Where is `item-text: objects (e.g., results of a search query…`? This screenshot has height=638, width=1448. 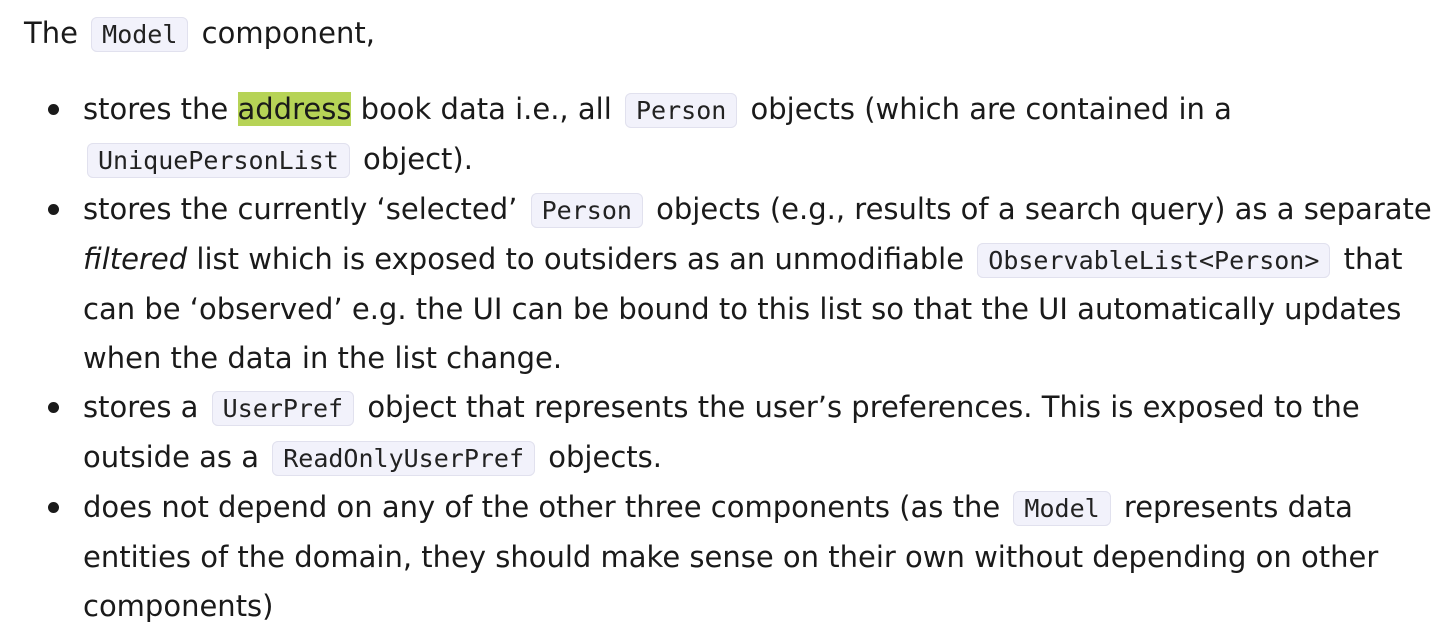 item-text: objects (e.g., results of a search query… is located at coordinates (1044, 209).